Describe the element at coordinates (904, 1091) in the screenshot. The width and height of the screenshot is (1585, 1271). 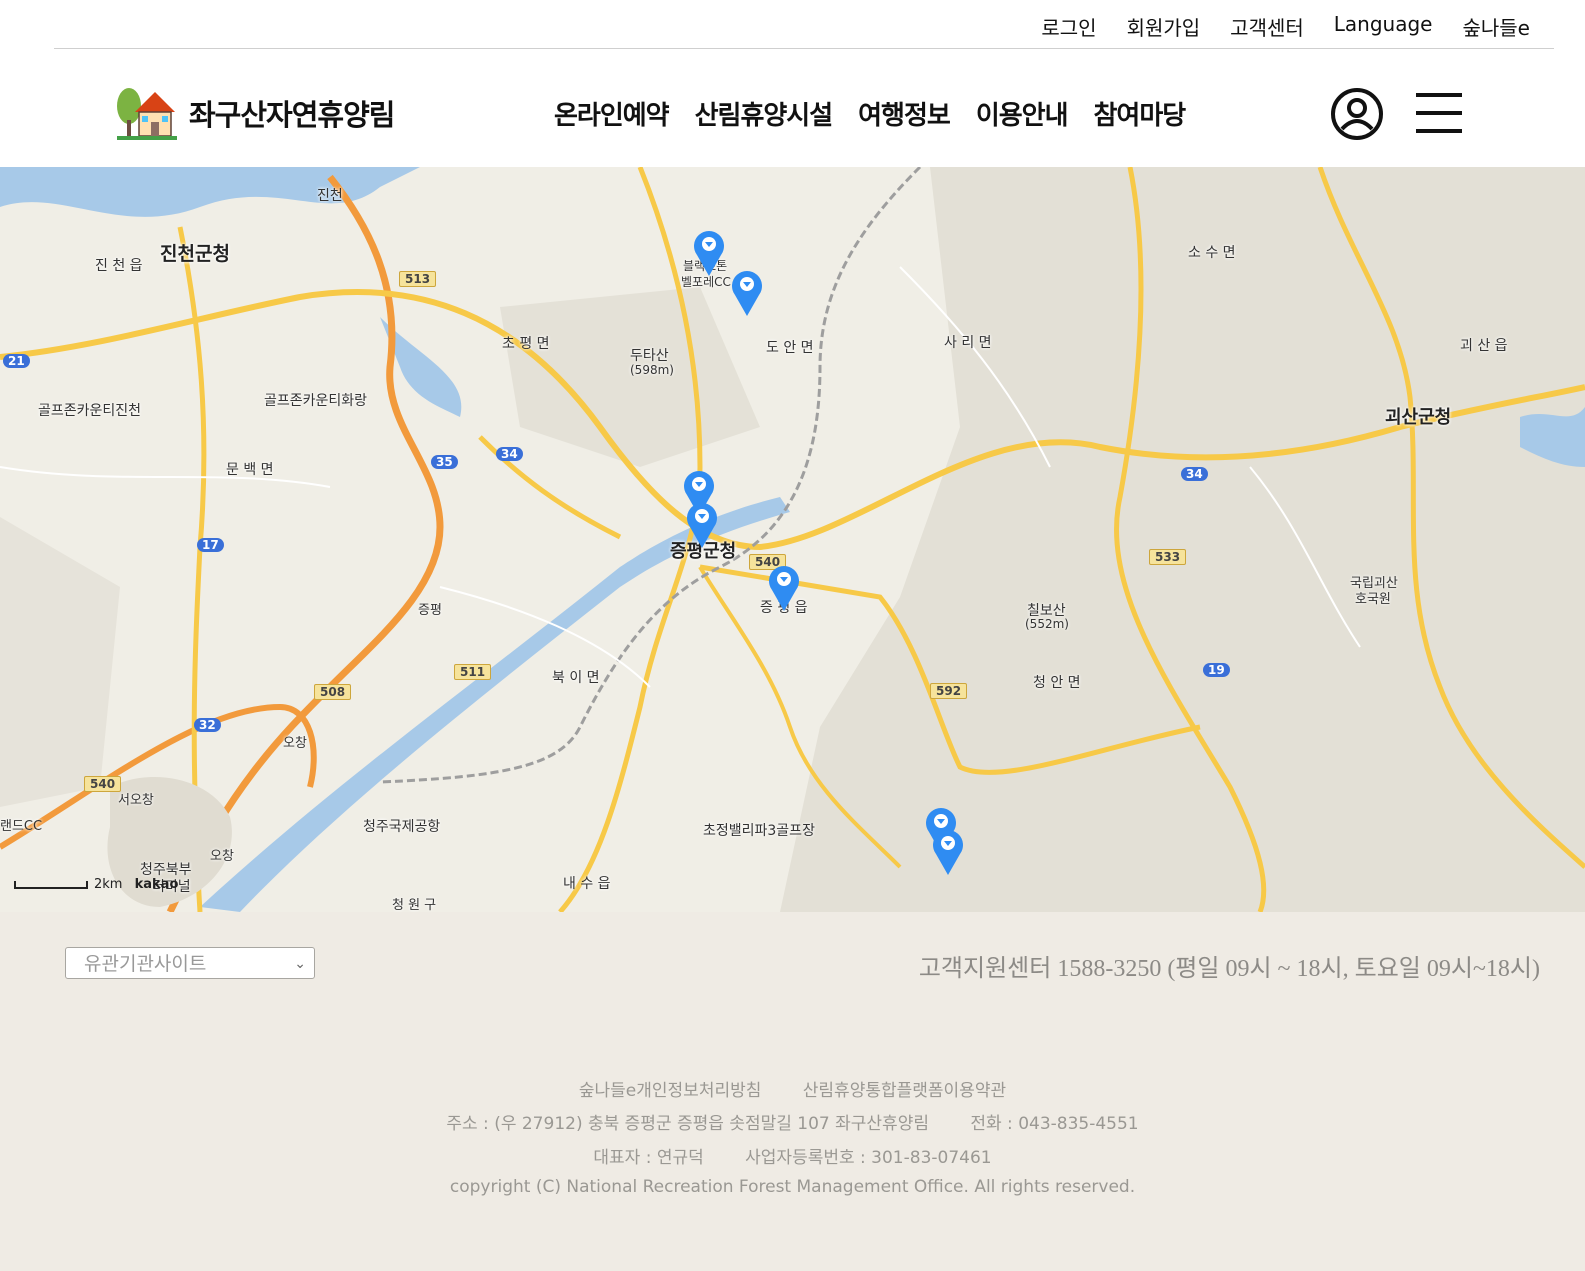
I see `terms-link: 산림휴양통합플랫폼이용약관` at that location.